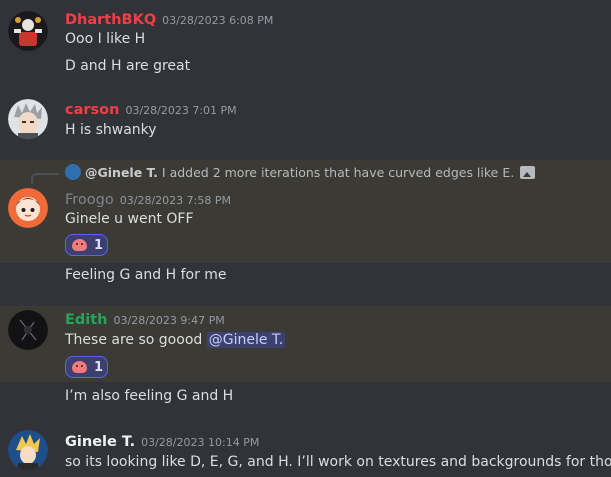  I want to click on message-header: Ginele T. 03/28/2023 10:14 PM, so click(162, 441).